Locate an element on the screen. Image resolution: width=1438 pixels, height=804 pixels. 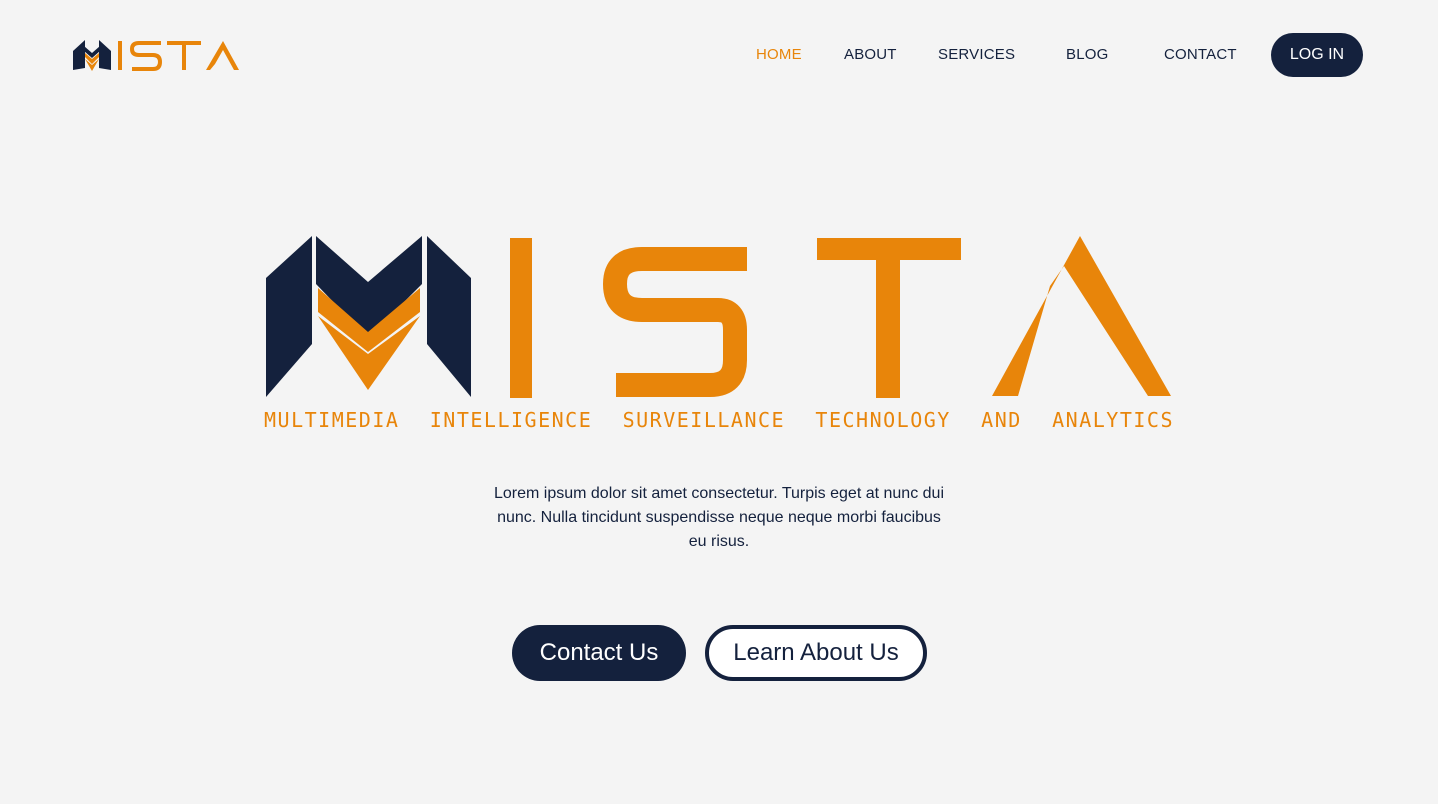
nav-services: SERVICES is located at coordinates (976, 55).